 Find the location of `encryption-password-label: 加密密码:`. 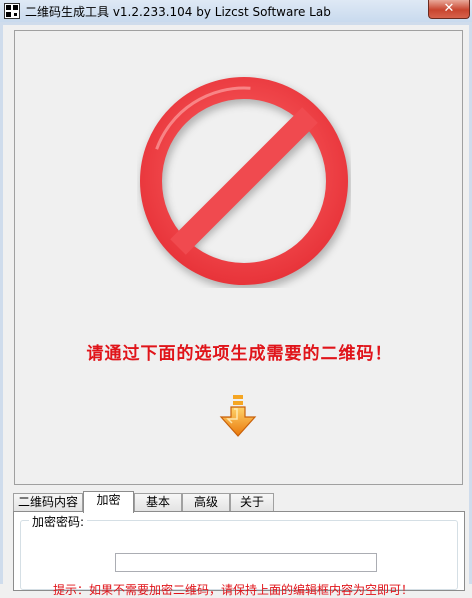

encryption-password-label: 加密密码: is located at coordinates (58, 521).